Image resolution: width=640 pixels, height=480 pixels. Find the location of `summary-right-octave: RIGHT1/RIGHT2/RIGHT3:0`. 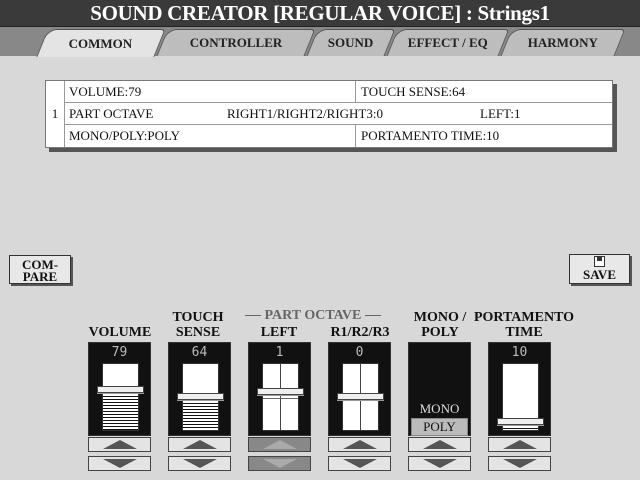

summary-right-octave: RIGHT1/RIGHT2/RIGHT3:0 is located at coordinates (305, 113).